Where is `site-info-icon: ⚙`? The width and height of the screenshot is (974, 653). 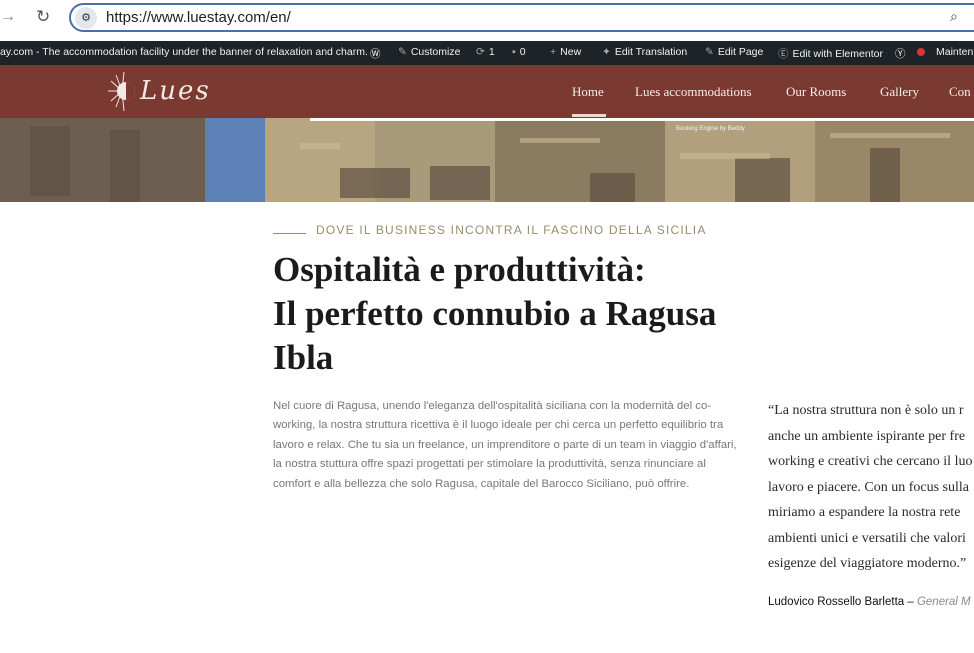
site-info-icon: ⚙ is located at coordinates (86, 18).